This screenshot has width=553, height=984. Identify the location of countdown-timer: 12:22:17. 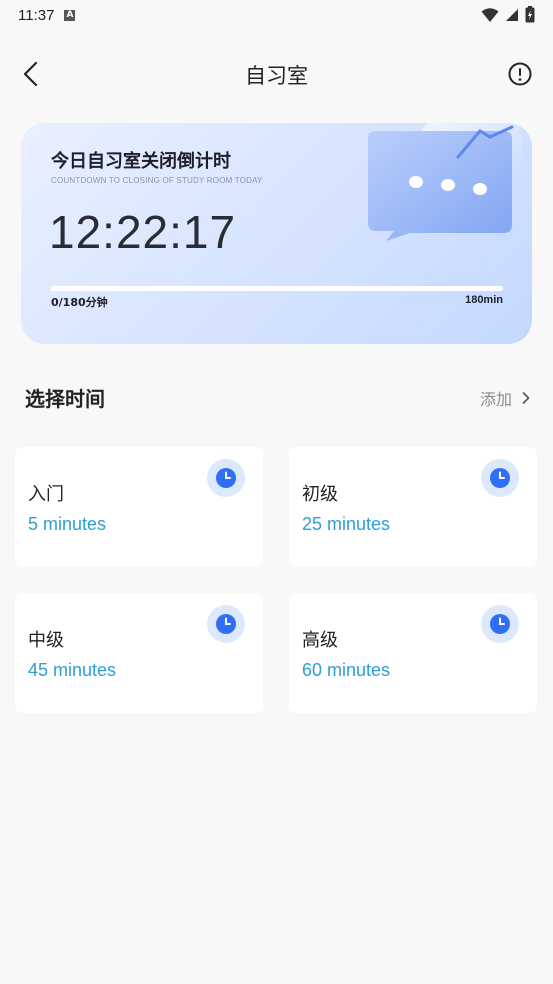
(143, 232).